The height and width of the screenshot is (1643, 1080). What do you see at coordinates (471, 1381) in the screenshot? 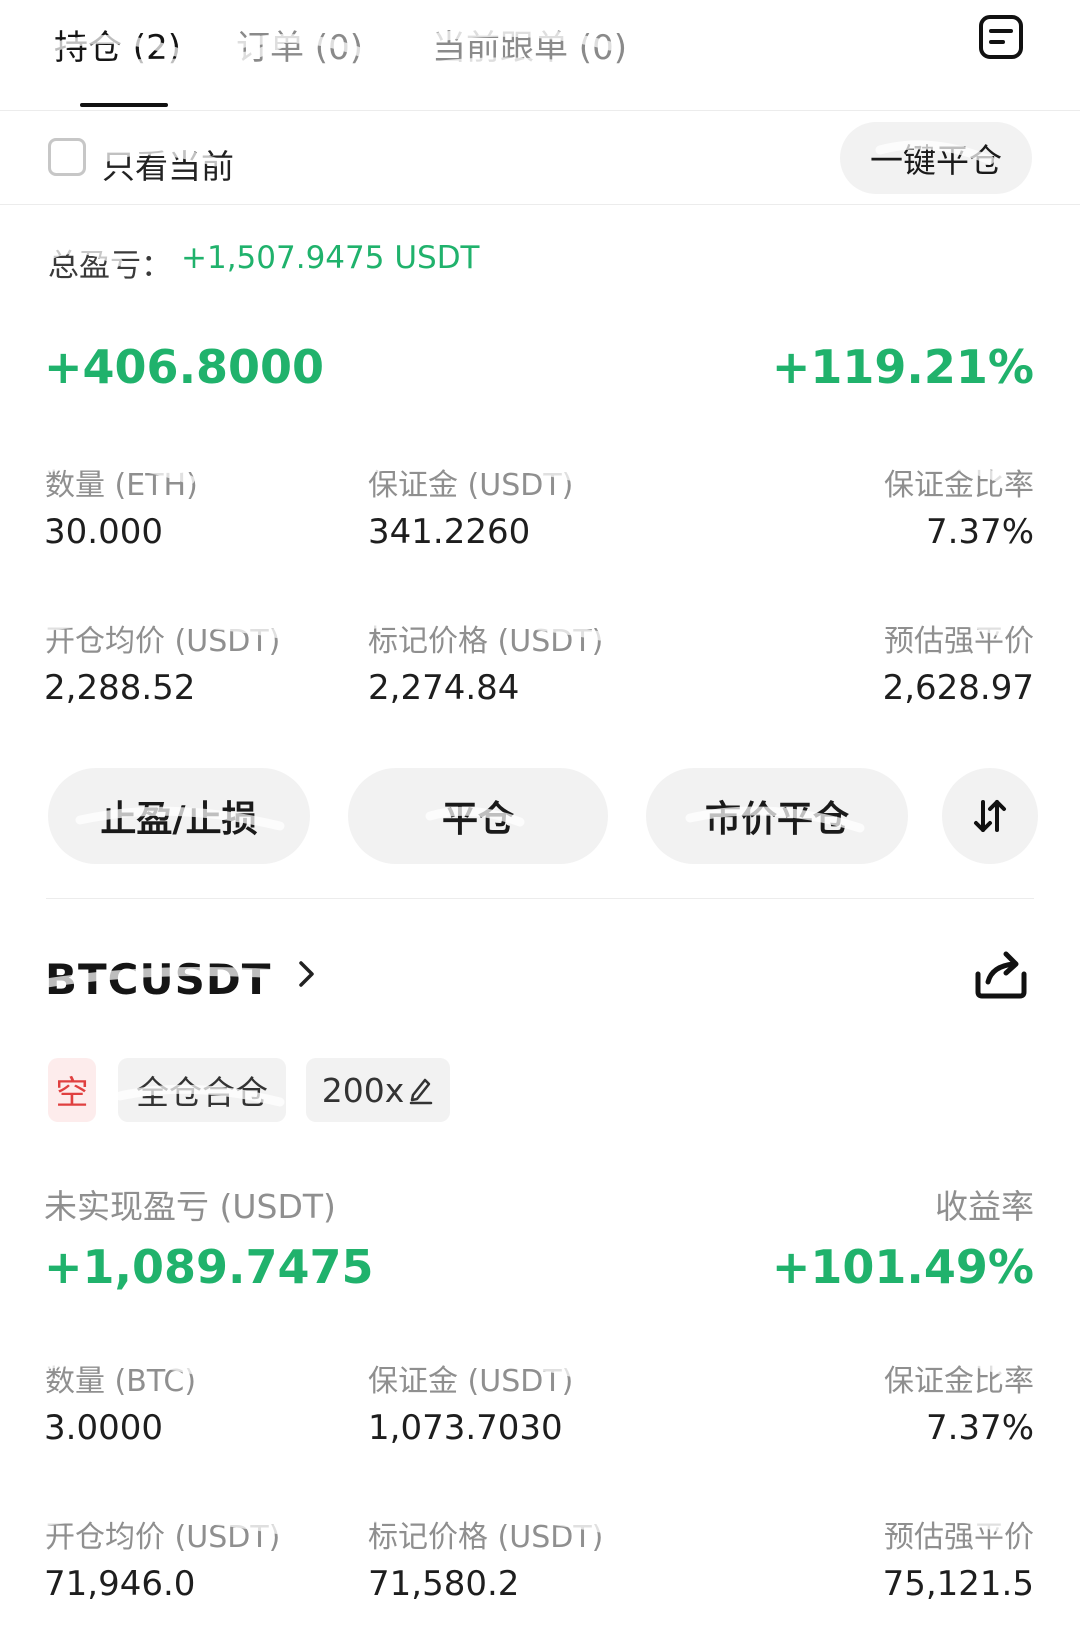
I see `position-2-margin-label: 保证金 (USDT)` at bounding box center [471, 1381].